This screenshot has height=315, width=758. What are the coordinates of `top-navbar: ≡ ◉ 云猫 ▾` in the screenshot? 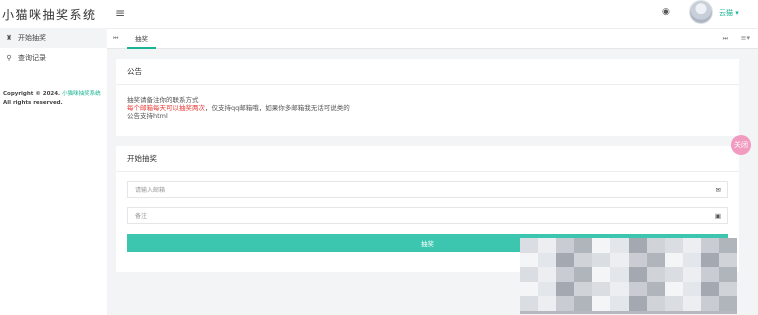 It's located at (432, 14).